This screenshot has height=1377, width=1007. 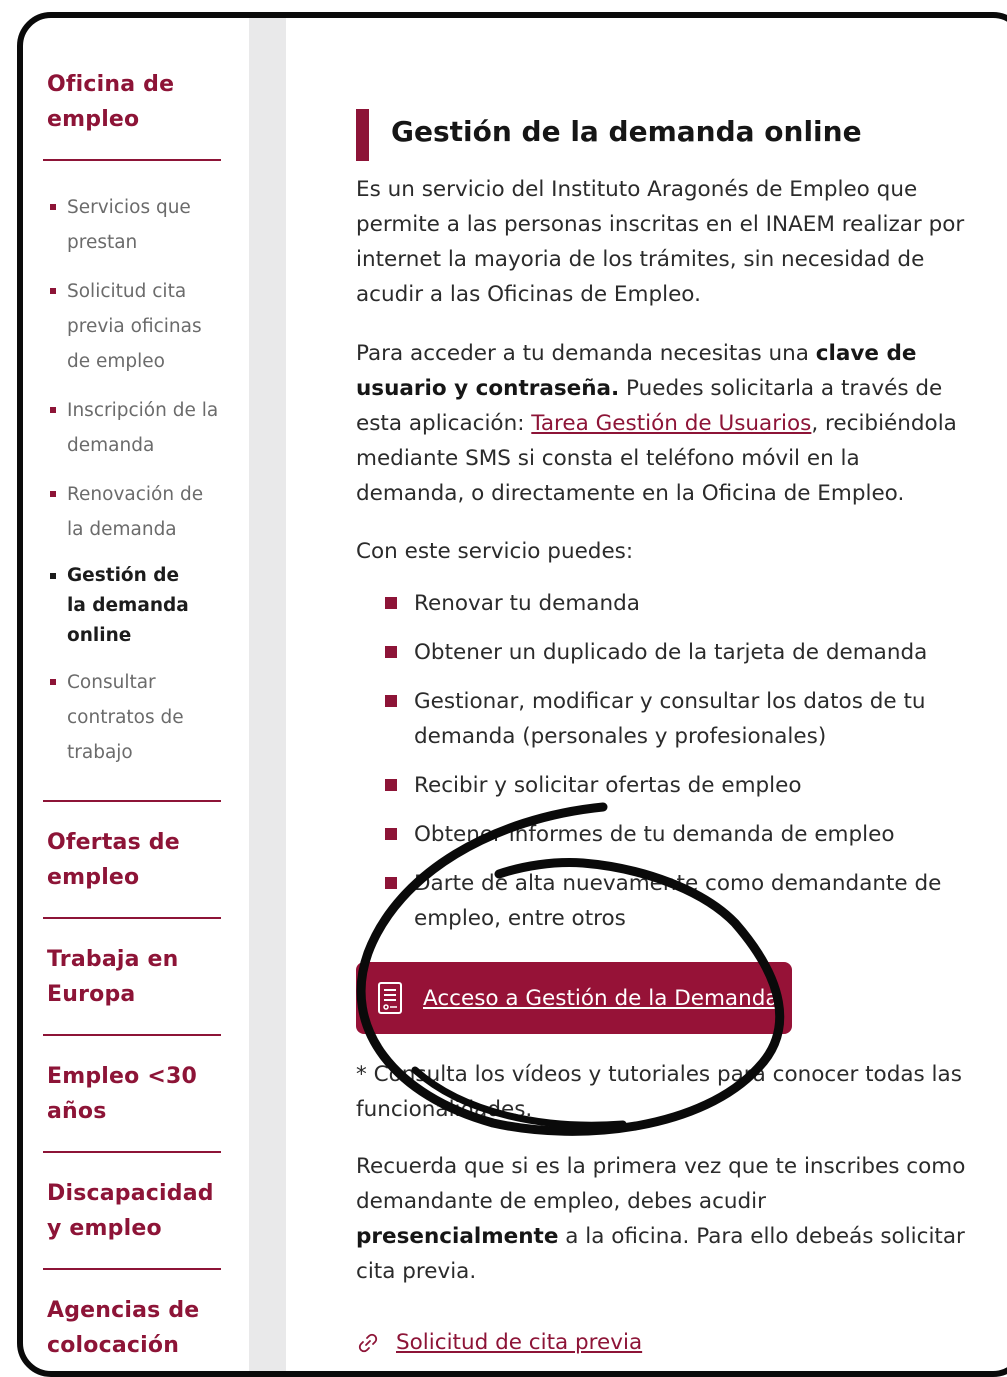 What do you see at coordinates (601, 998) in the screenshot?
I see `access-button-label: Acceso a Gestión de la Demanda` at bounding box center [601, 998].